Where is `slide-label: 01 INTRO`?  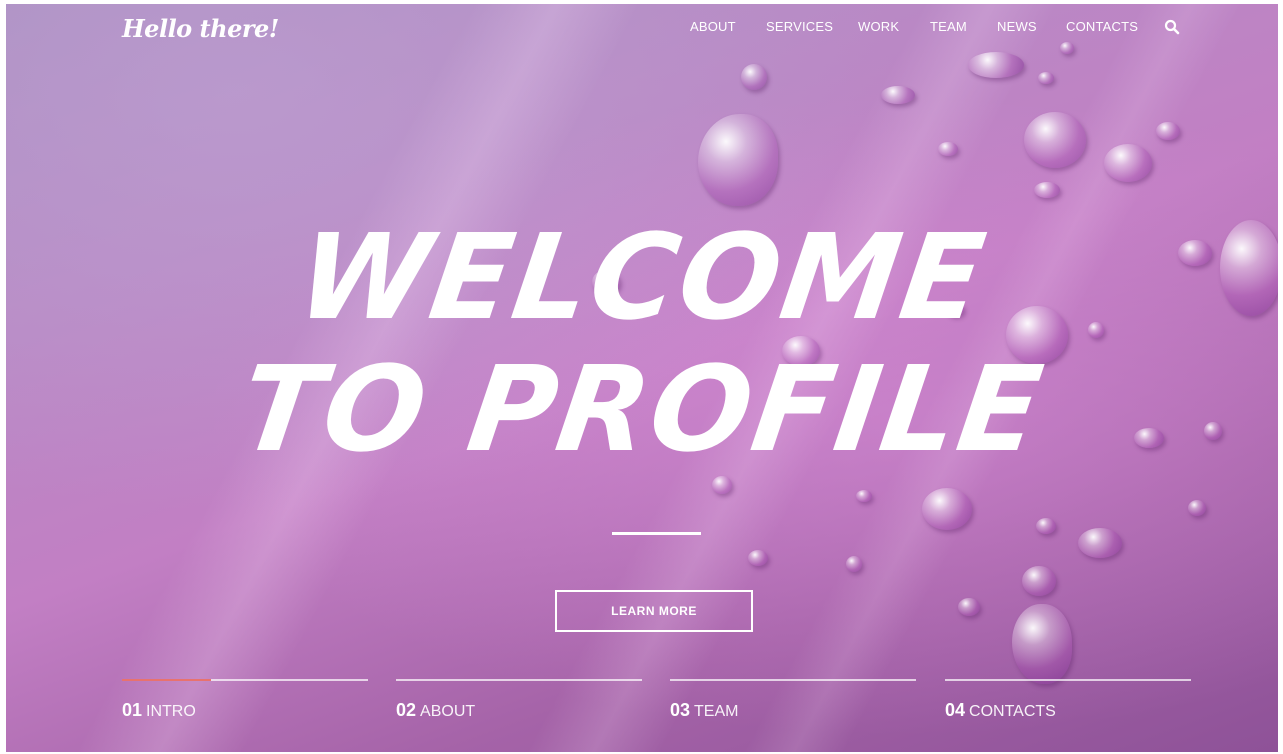 slide-label: 01 INTRO is located at coordinates (159, 710).